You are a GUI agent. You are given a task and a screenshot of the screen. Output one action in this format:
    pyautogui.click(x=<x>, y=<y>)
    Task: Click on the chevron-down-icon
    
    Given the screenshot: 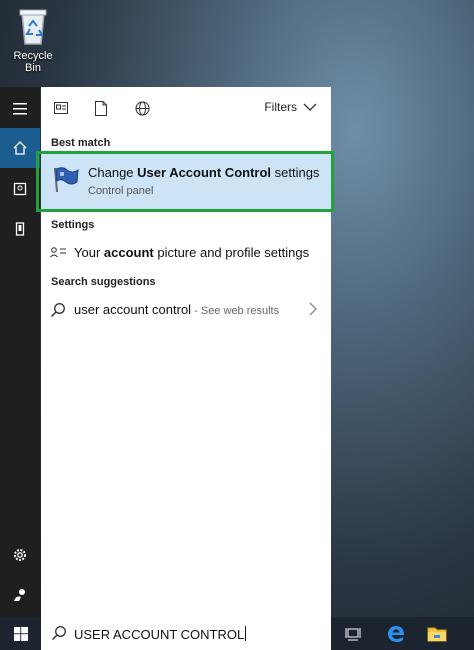 What is the action you would take?
    pyautogui.click(x=310, y=107)
    